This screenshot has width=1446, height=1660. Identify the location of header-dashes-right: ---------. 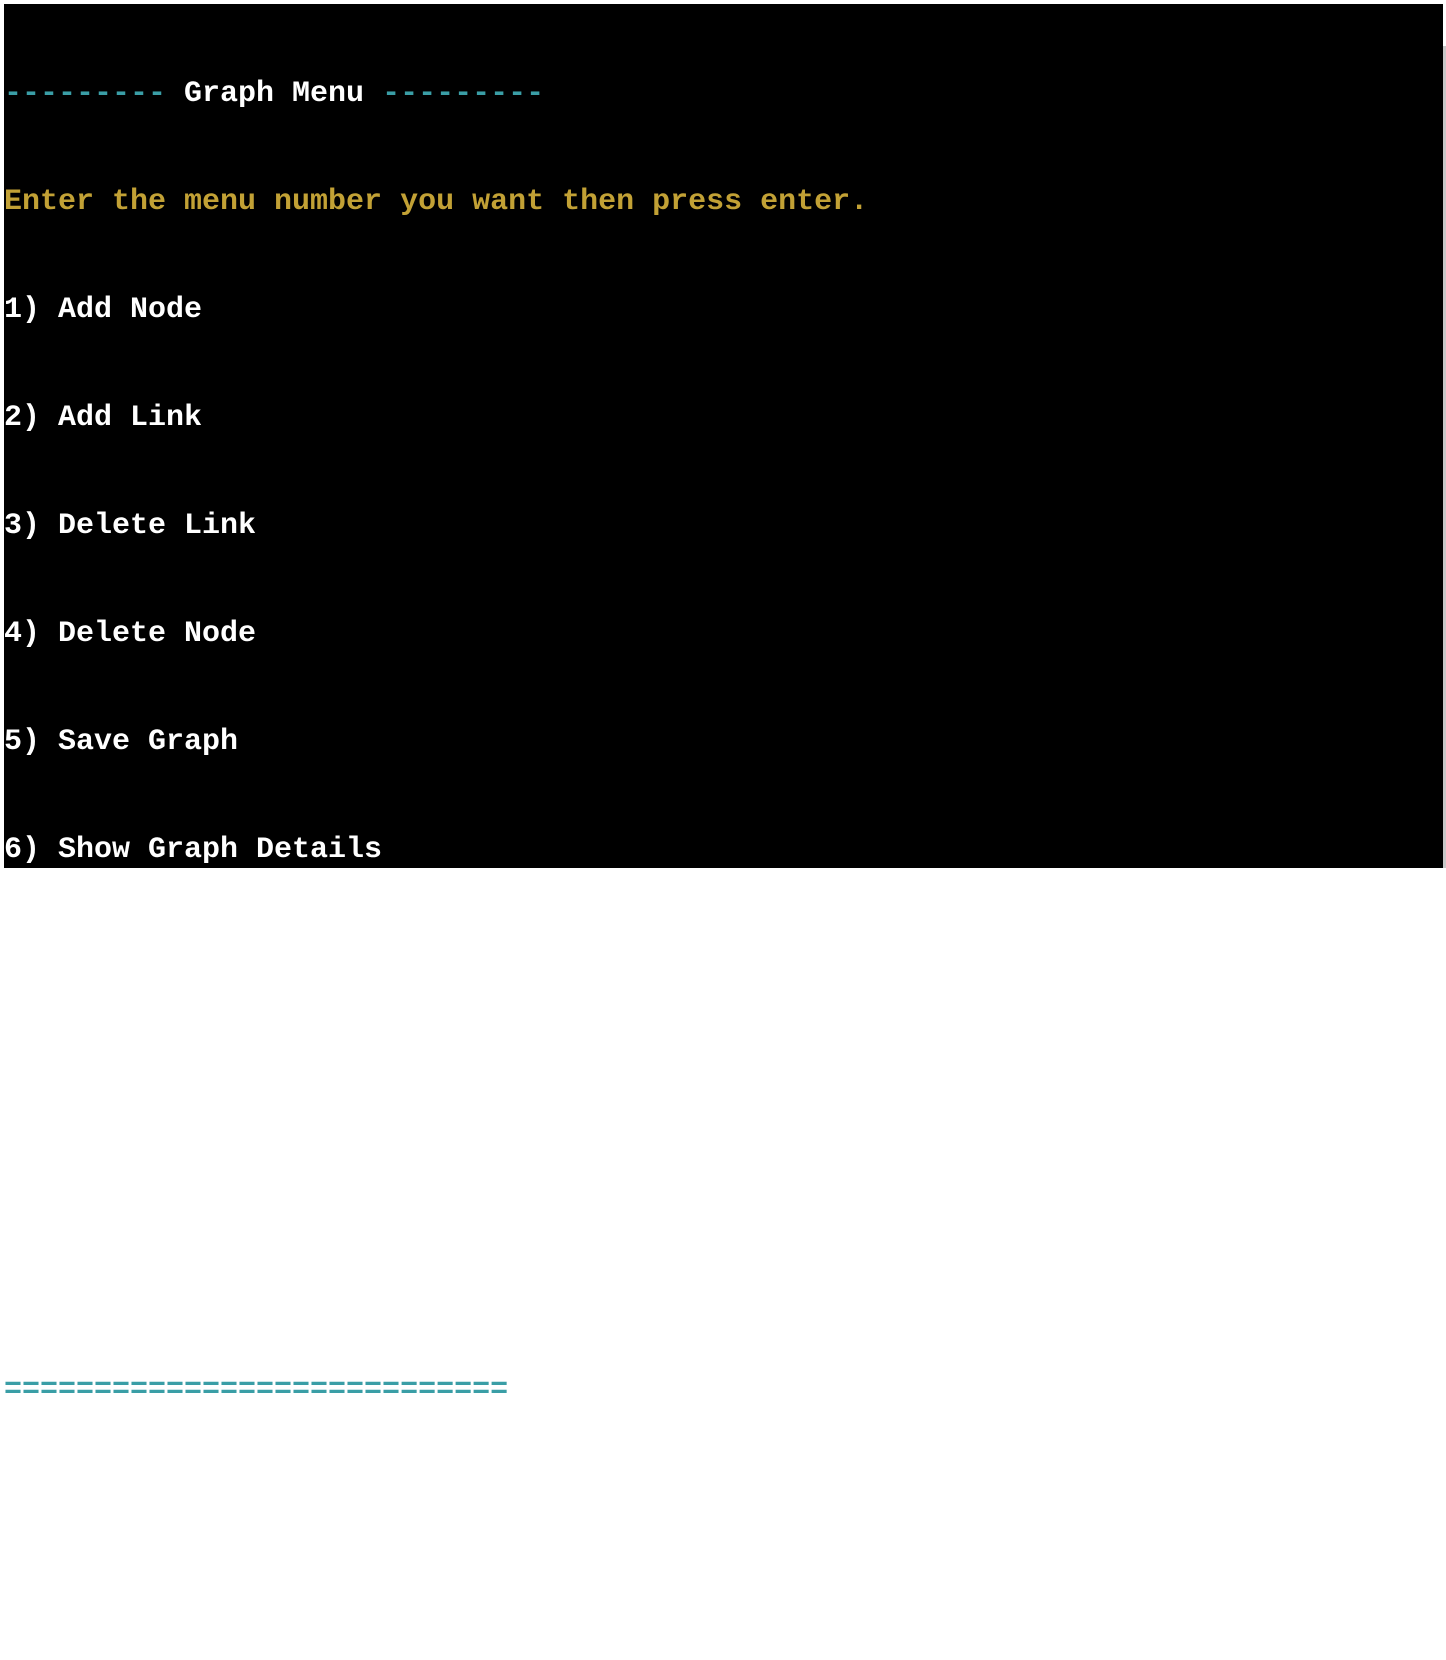
(463, 94).